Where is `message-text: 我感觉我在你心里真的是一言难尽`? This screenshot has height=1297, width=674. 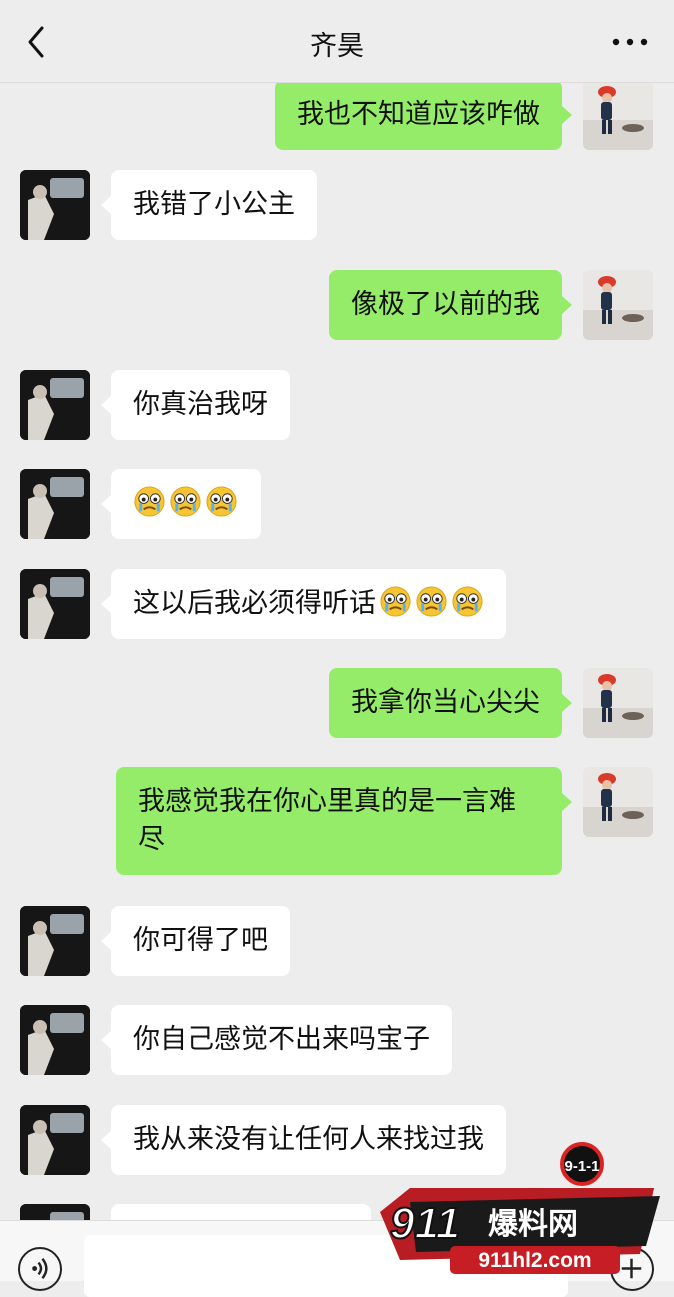
message-text: 我感觉我在你心里真的是一言难尽 is located at coordinates (327, 820).